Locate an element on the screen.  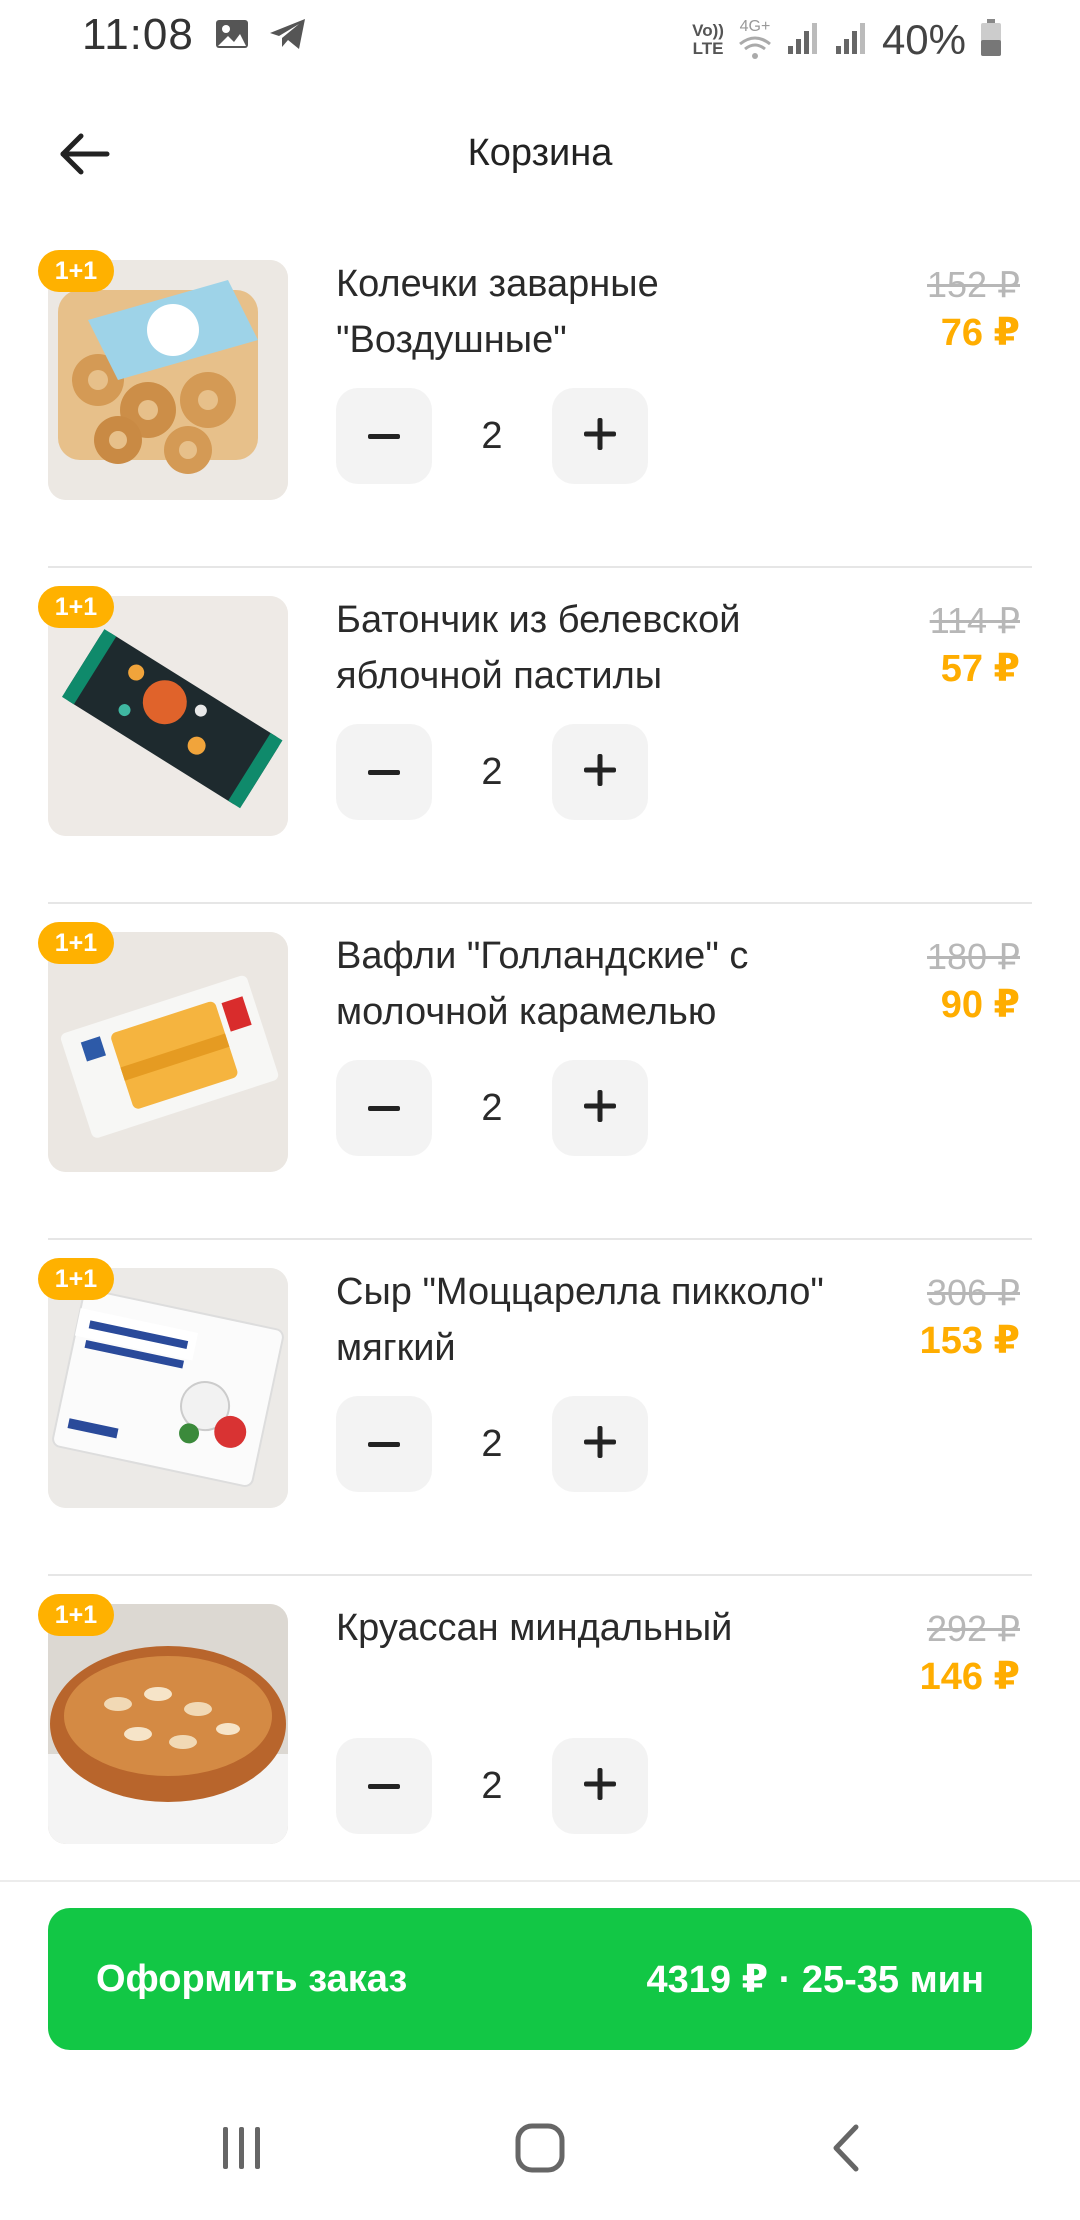
product-name: Вафли "Голландские" с молочной карамелью is located at coordinates (606, 984).